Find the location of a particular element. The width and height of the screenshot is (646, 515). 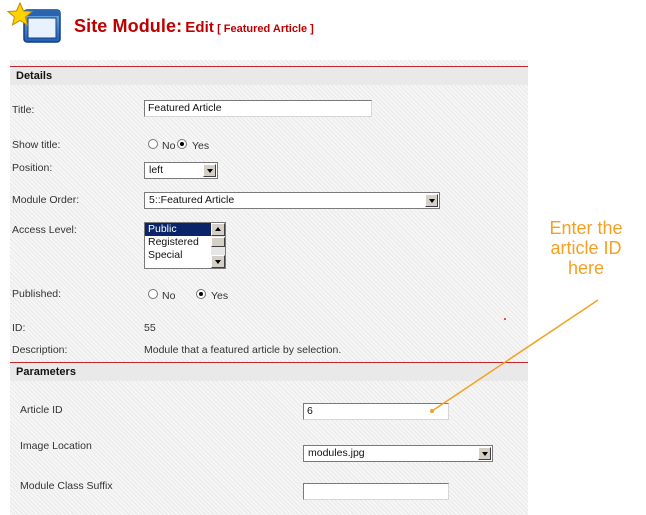

callout-arrow-line is located at coordinates (515, 355).